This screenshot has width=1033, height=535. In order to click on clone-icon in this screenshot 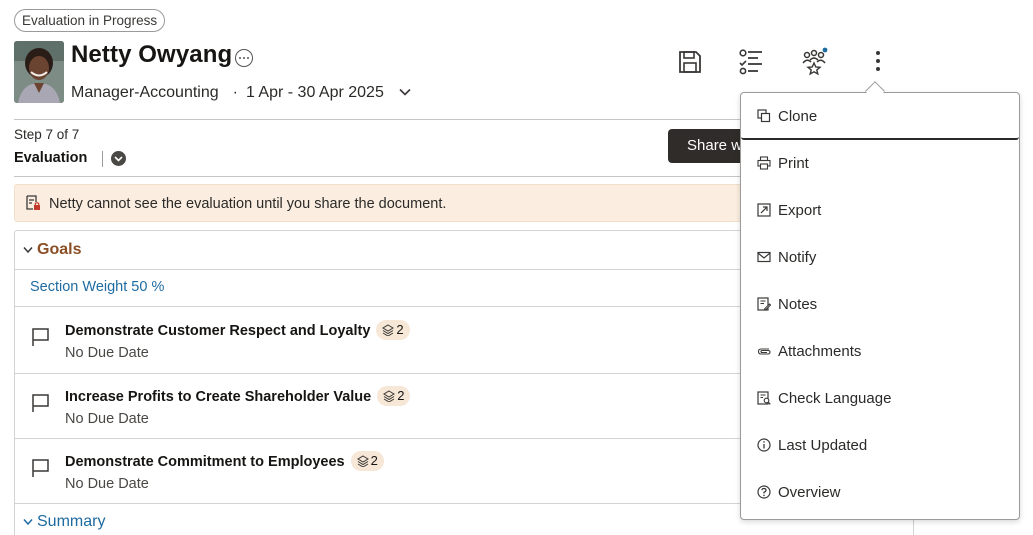, I will do `click(764, 116)`.